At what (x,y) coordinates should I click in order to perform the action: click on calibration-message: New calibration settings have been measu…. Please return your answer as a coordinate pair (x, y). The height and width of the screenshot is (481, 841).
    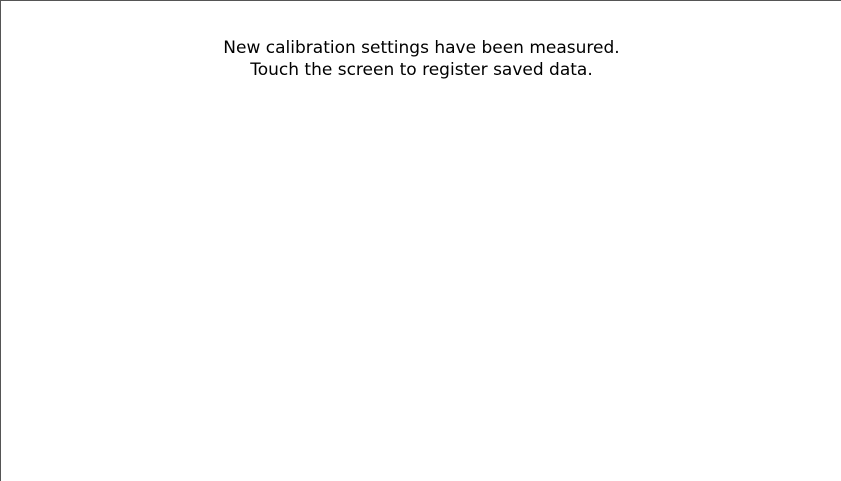
    Looking at the image, I should click on (421, 59).